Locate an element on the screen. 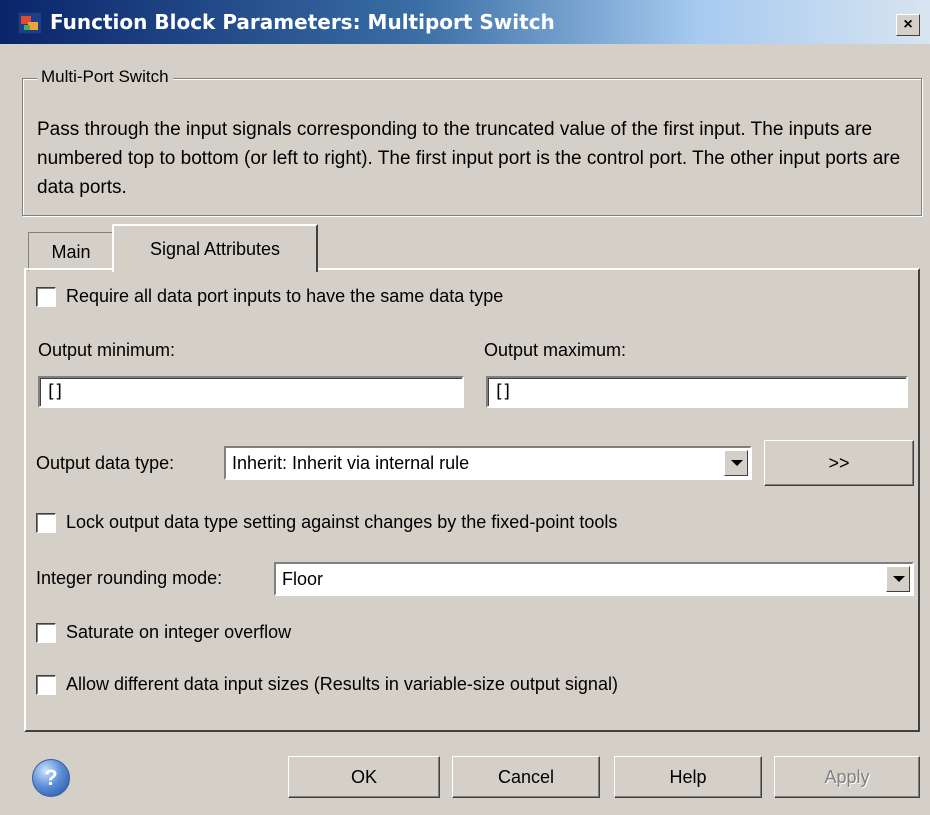 This screenshot has width=930, height=815. tab-main: Main is located at coordinates (71, 251).